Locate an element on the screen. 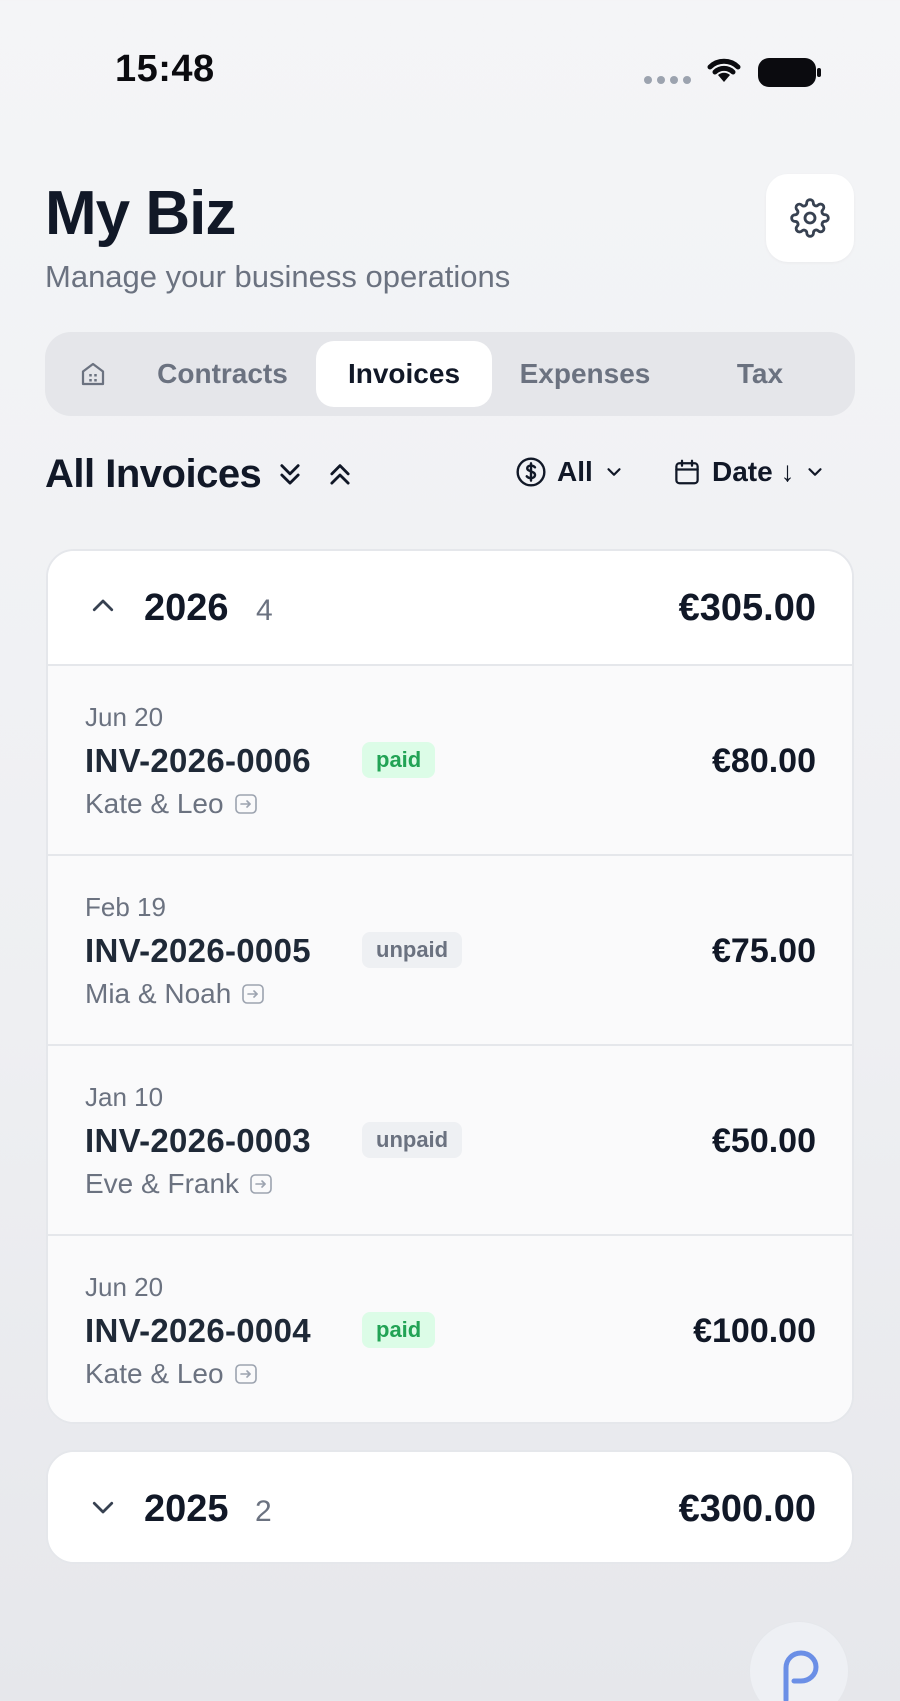 The image size is (900, 1701). year-total: €300.00 is located at coordinates (747, 1509).